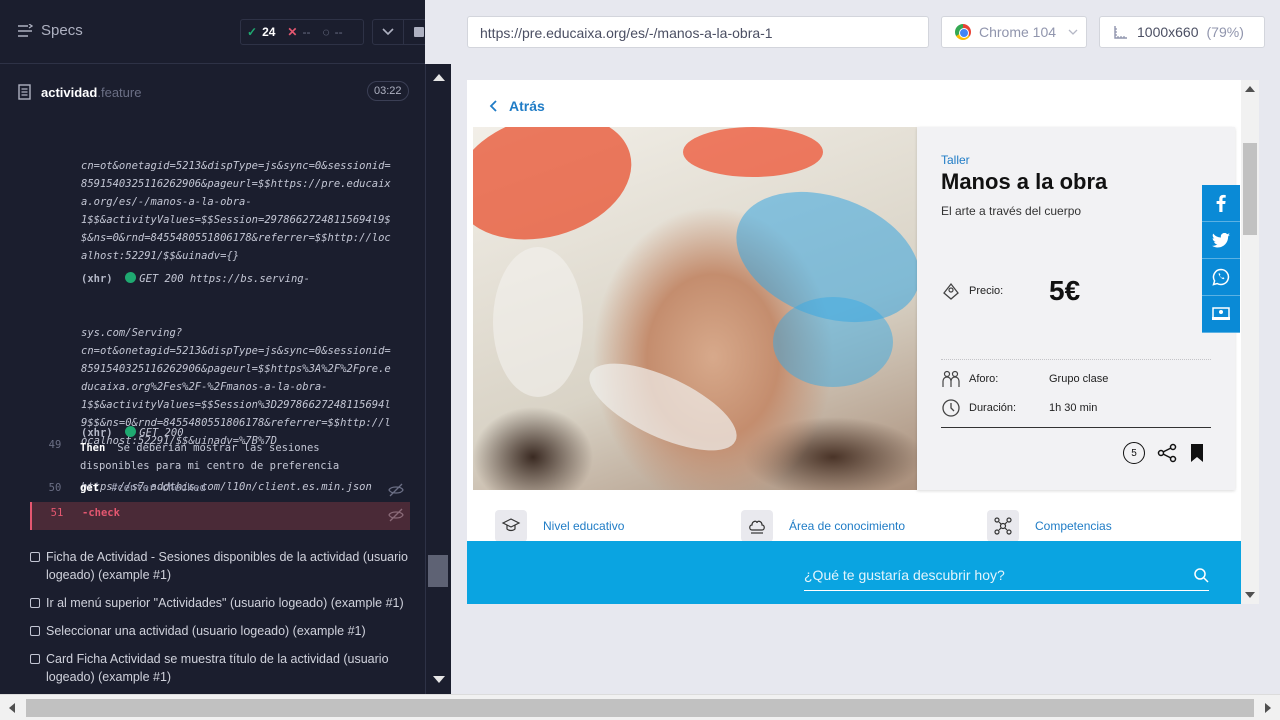  I want to click on specs-button: Specs, so click(50, 30).